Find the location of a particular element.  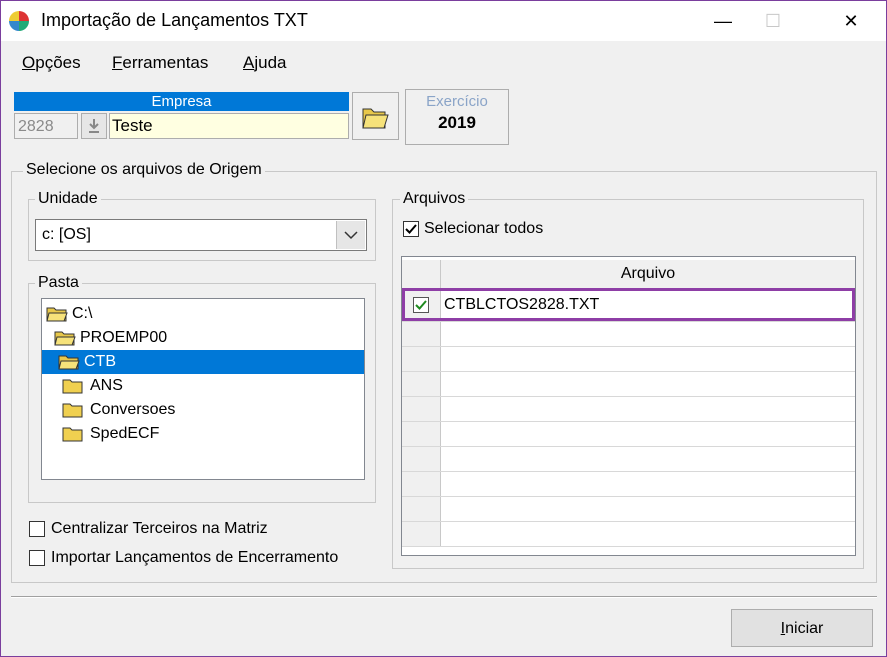

unidade-select: c: [OS] is located at coordinates (201, 235).